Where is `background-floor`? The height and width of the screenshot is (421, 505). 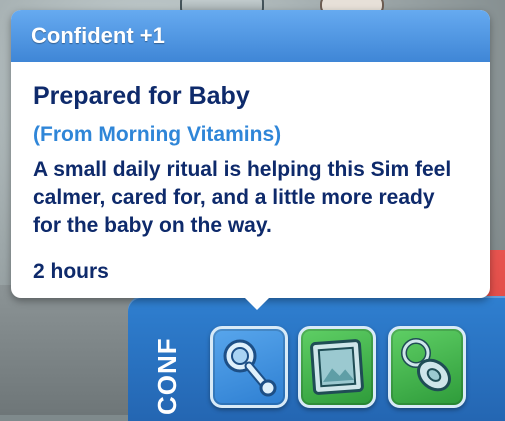
background-floor is located at coordinates (70, 350).